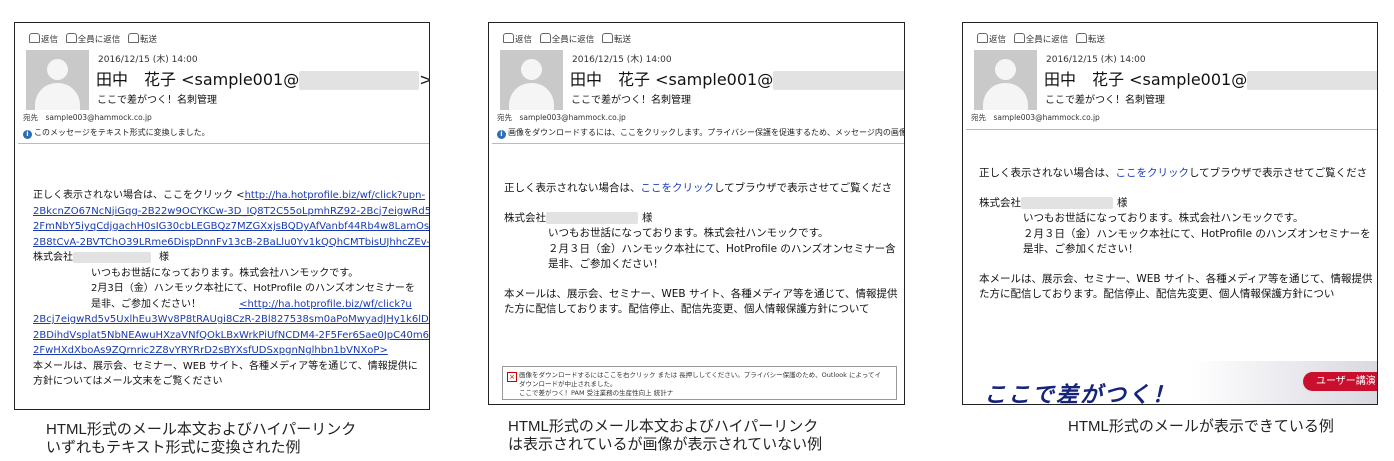  What do you see at coordinates (687, 309) in the screenshot?
I see `body-line: た方に配信しております。配信停止、配信先変更、個人情報保護方針について` at bounding box center [687, 309].